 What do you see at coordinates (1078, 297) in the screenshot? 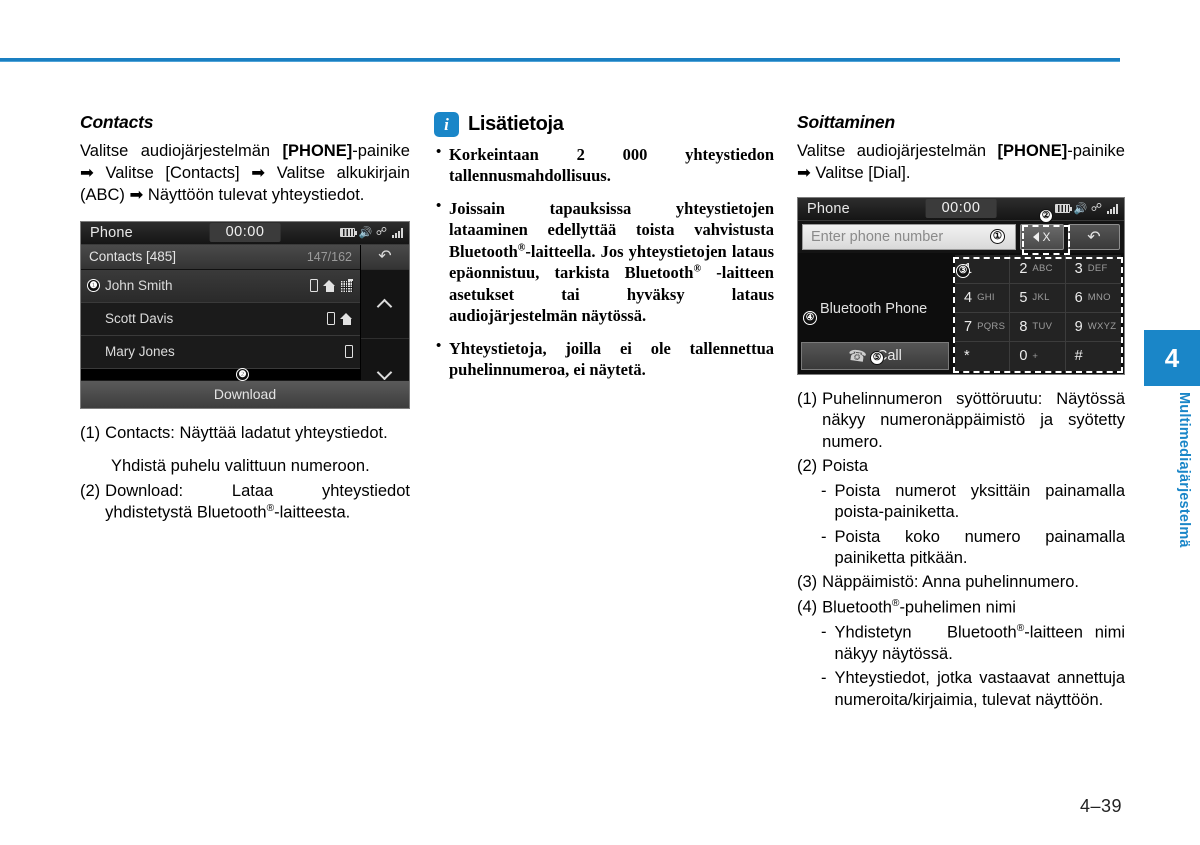
I see `key-digit: 6` at bounding box center [1078, 297].